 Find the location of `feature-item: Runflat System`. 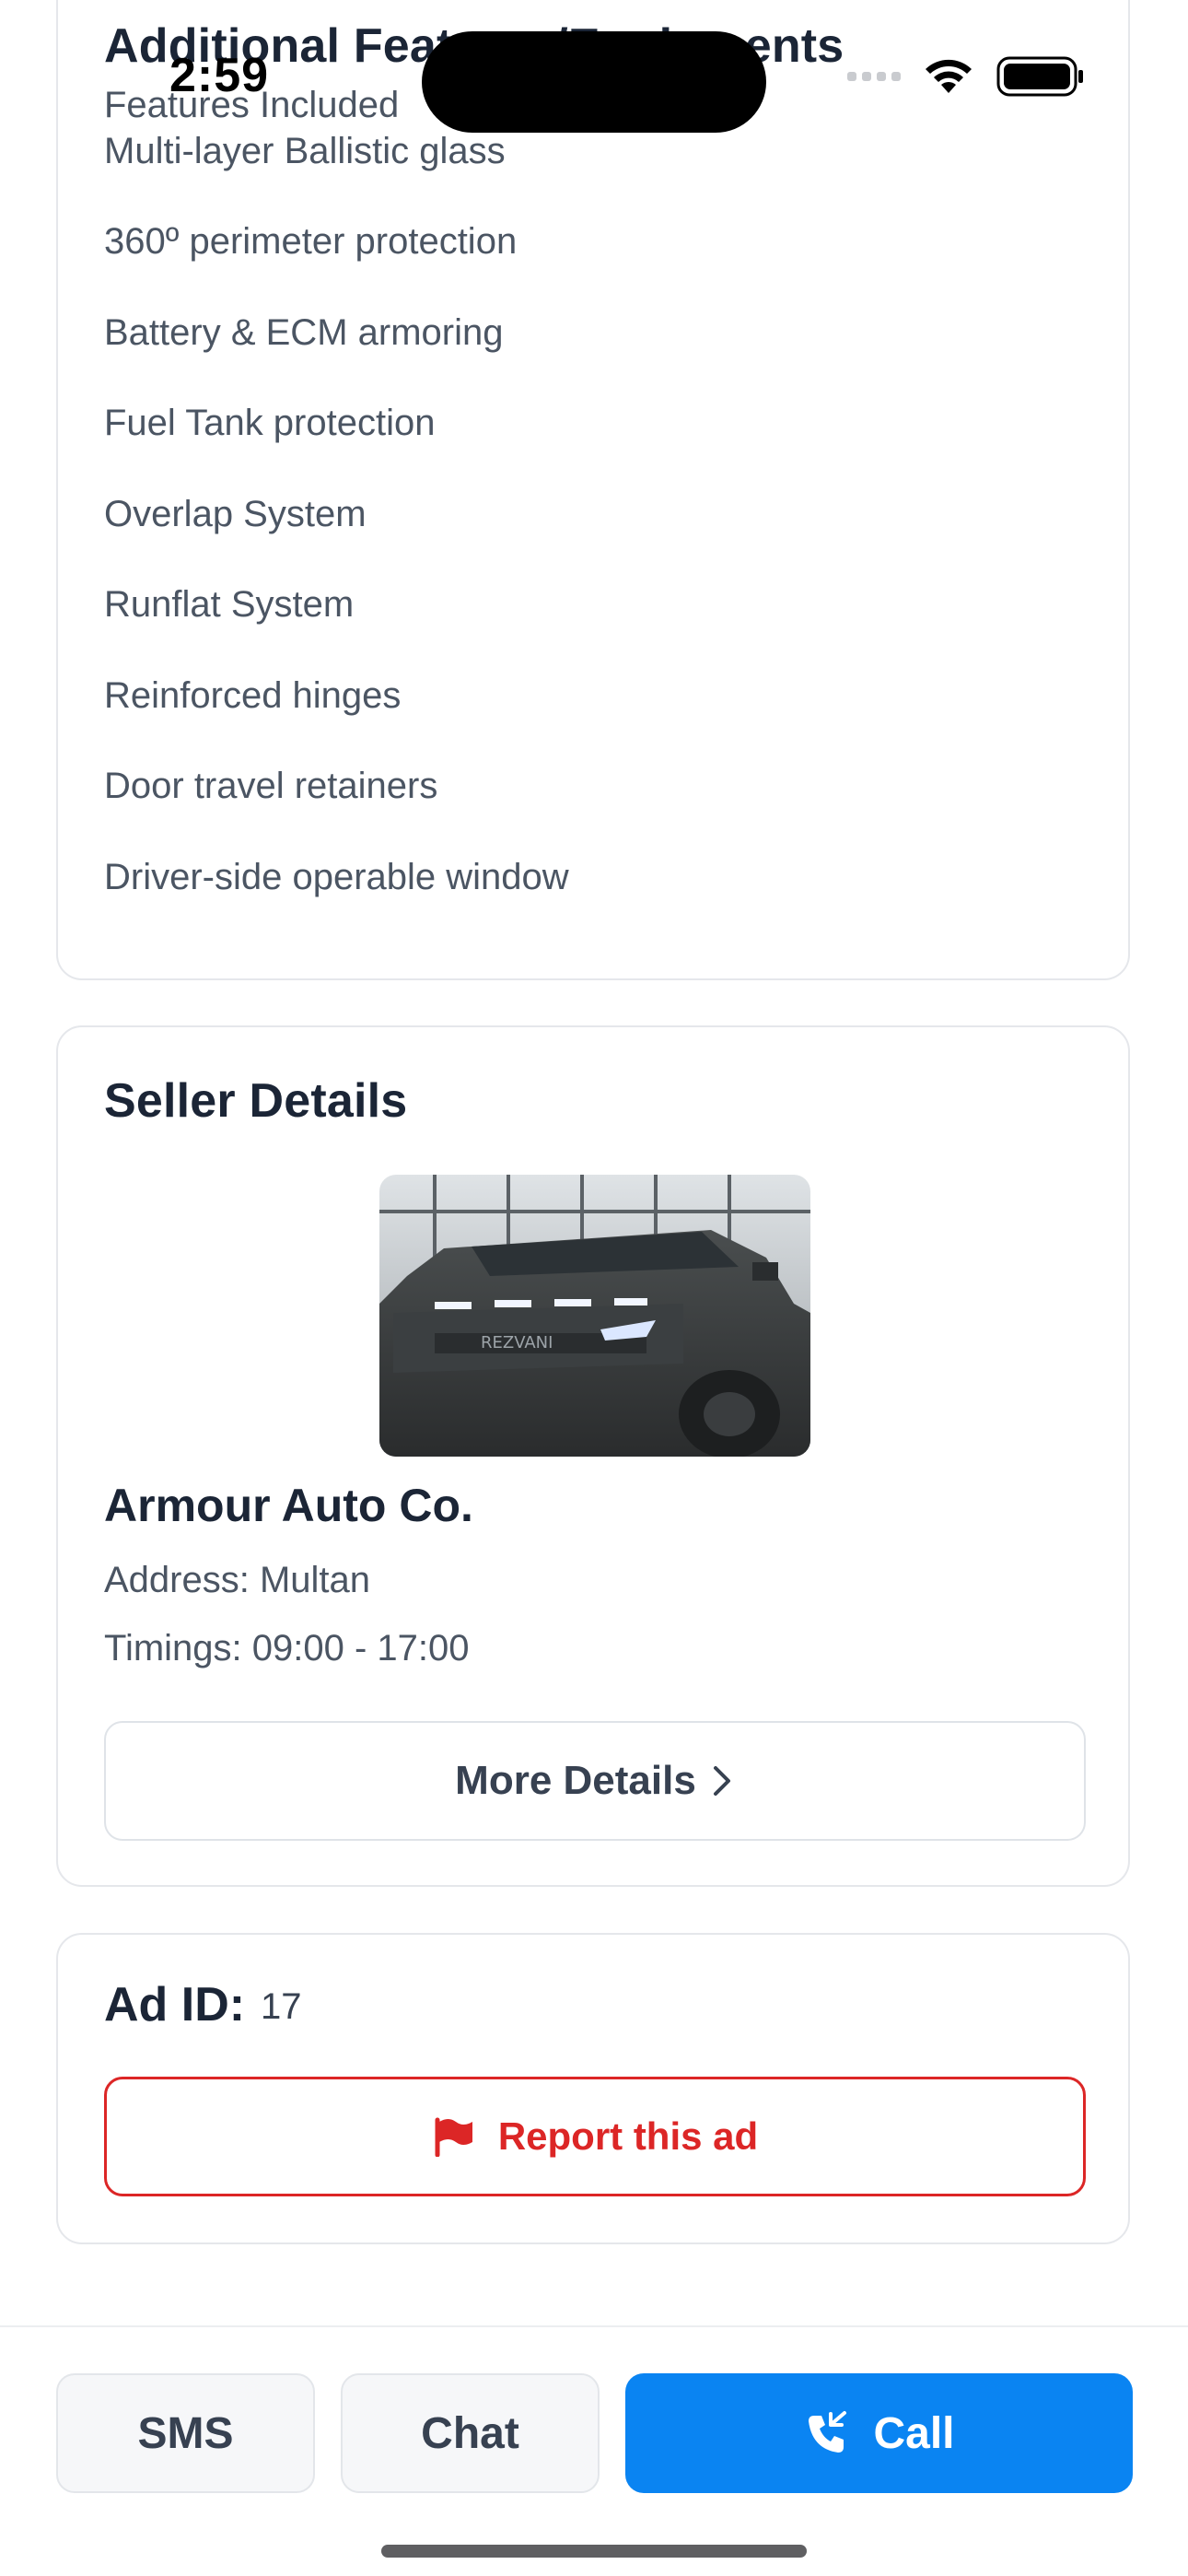

feature-item: Runflat System is located at coordinates (230, 604).